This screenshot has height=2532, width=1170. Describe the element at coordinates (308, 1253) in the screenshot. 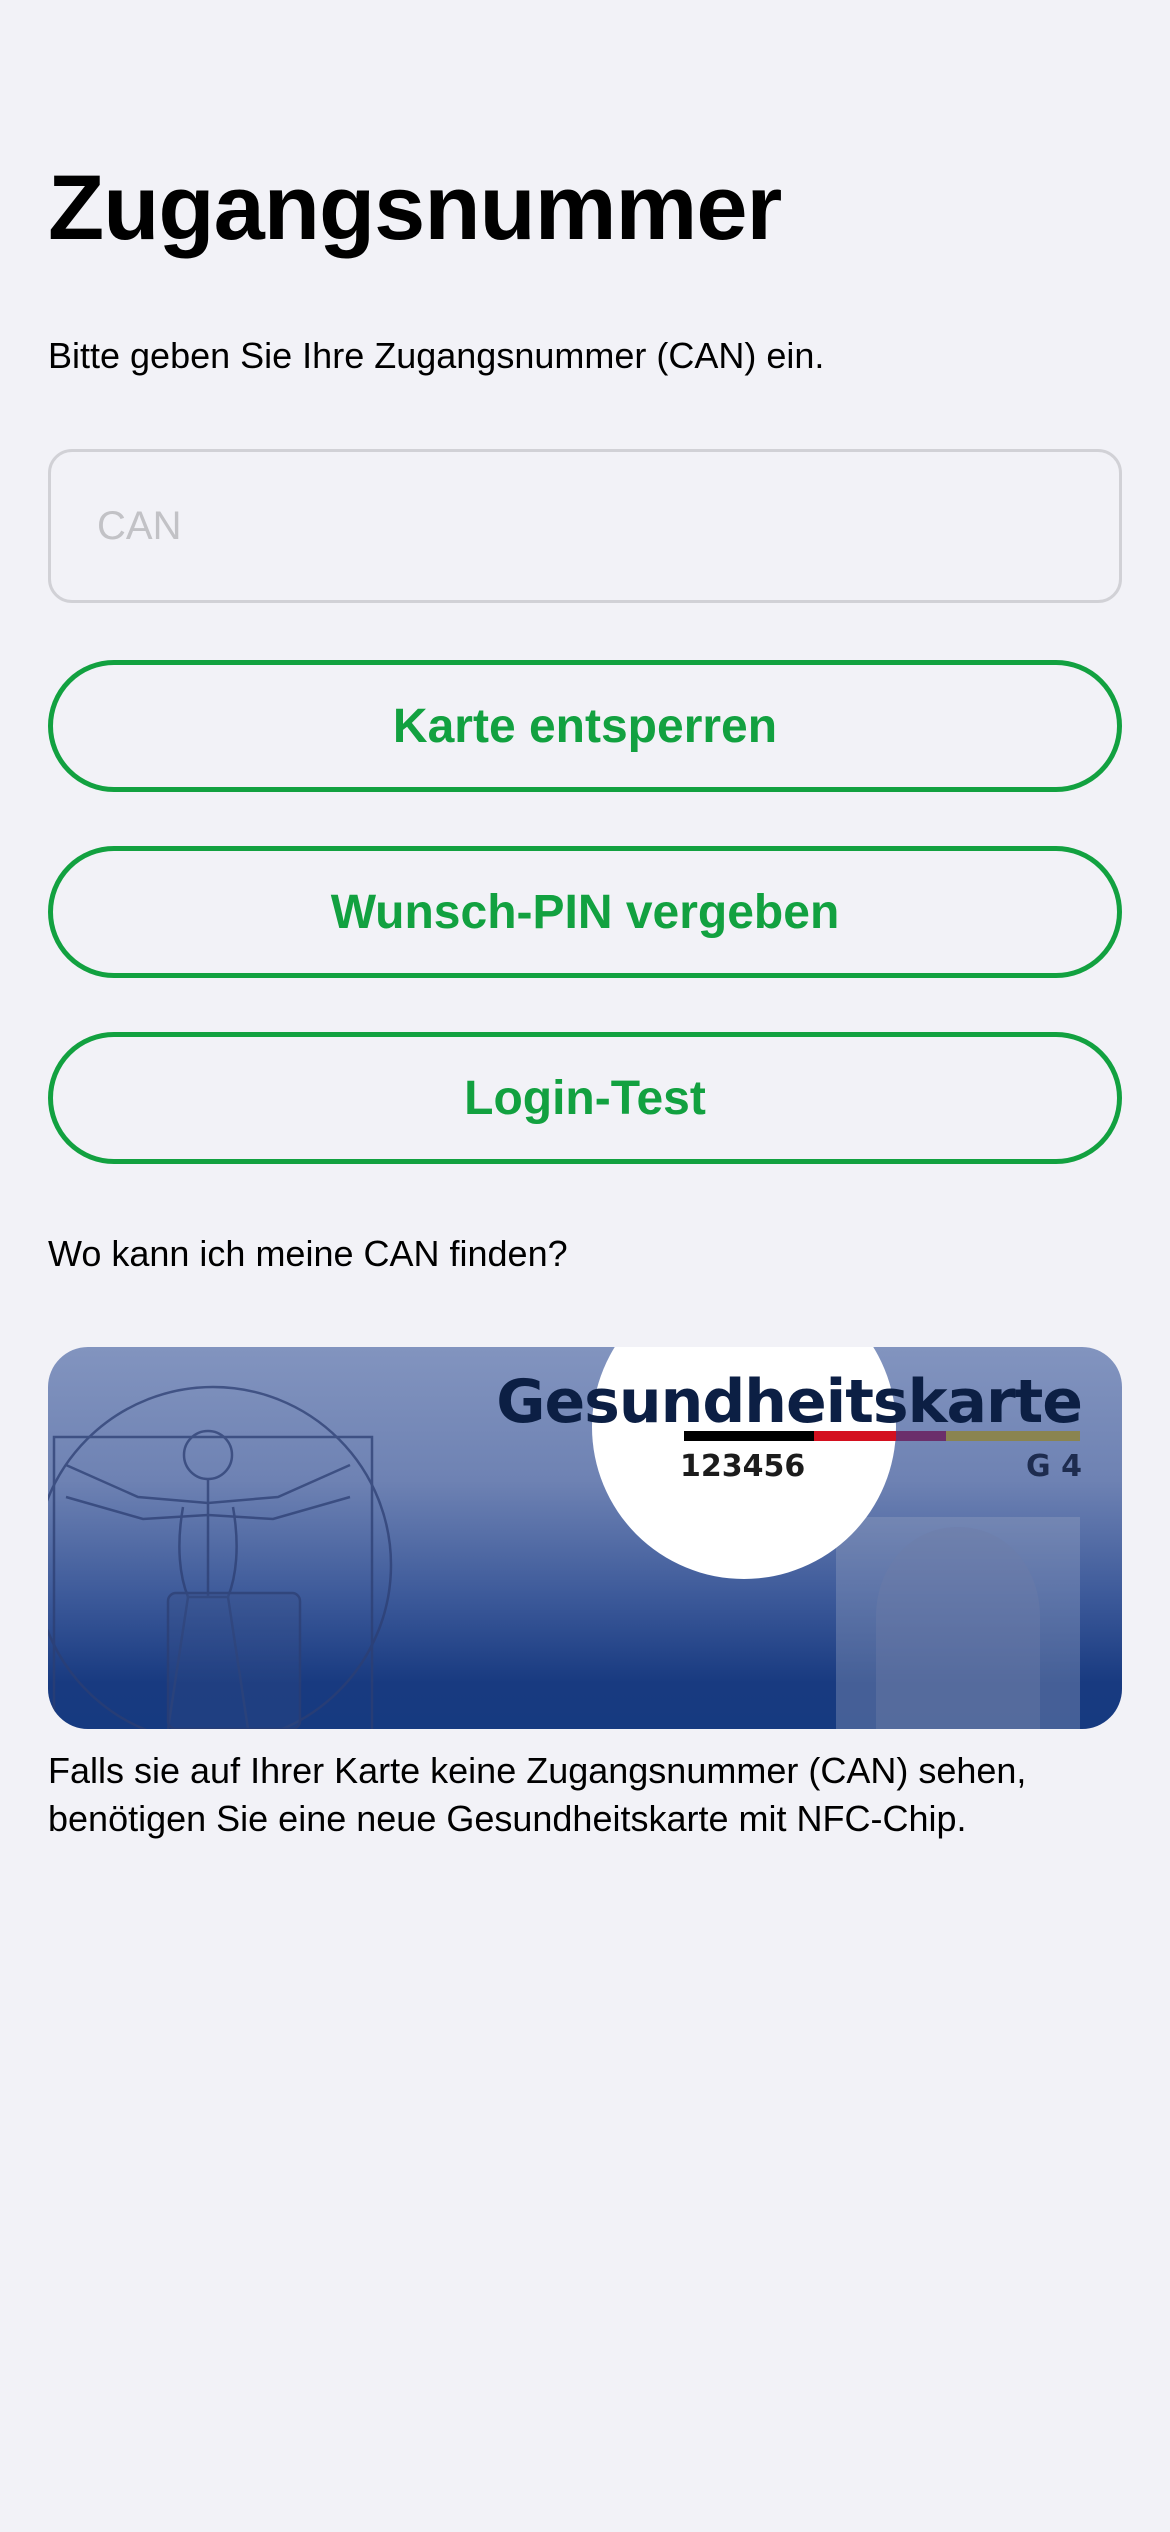

I see `can-help-question: Wo kann ich meine CAN finden?` at that location.